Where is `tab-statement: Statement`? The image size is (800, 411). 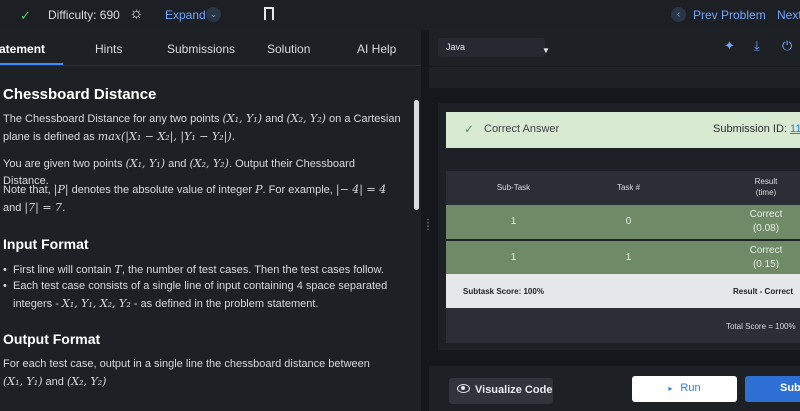
tab-statement: Statement is located at coordinates (22, 49).